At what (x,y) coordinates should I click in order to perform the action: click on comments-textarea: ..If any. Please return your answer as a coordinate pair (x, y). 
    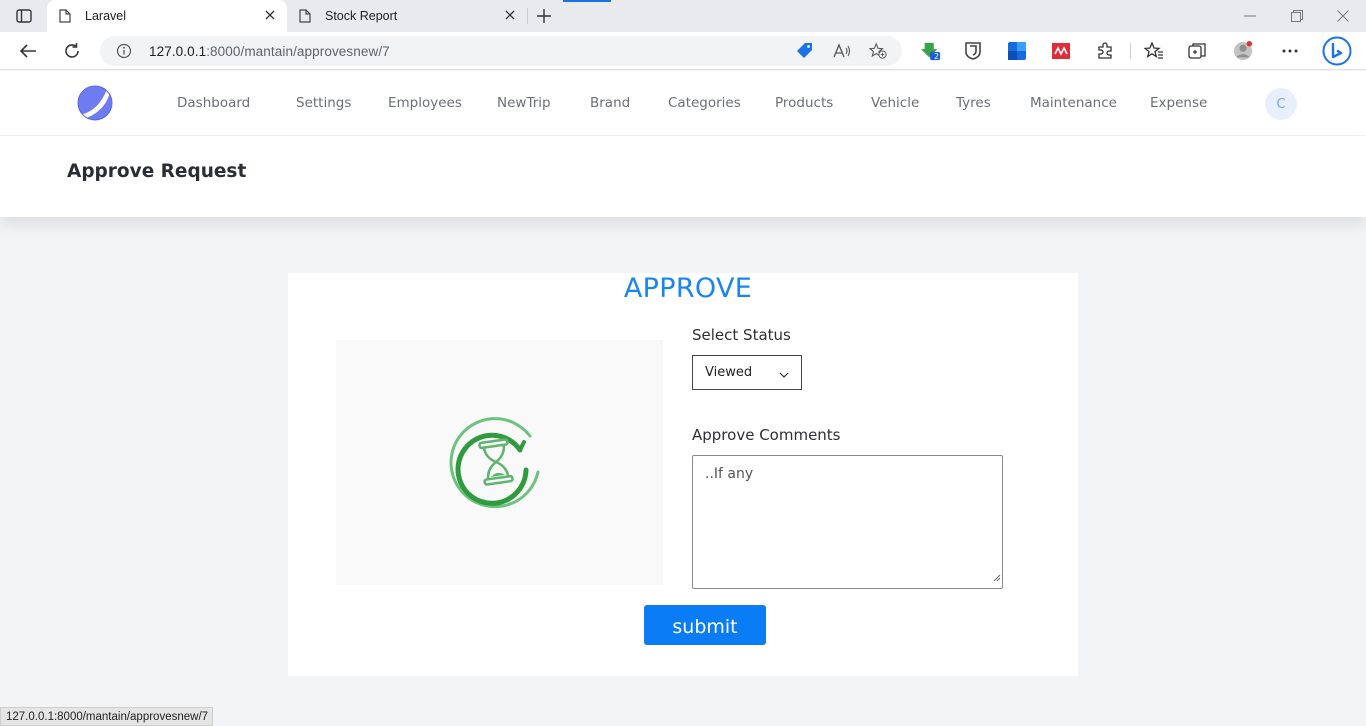
    Looking at the image, I should click on (847, 522).